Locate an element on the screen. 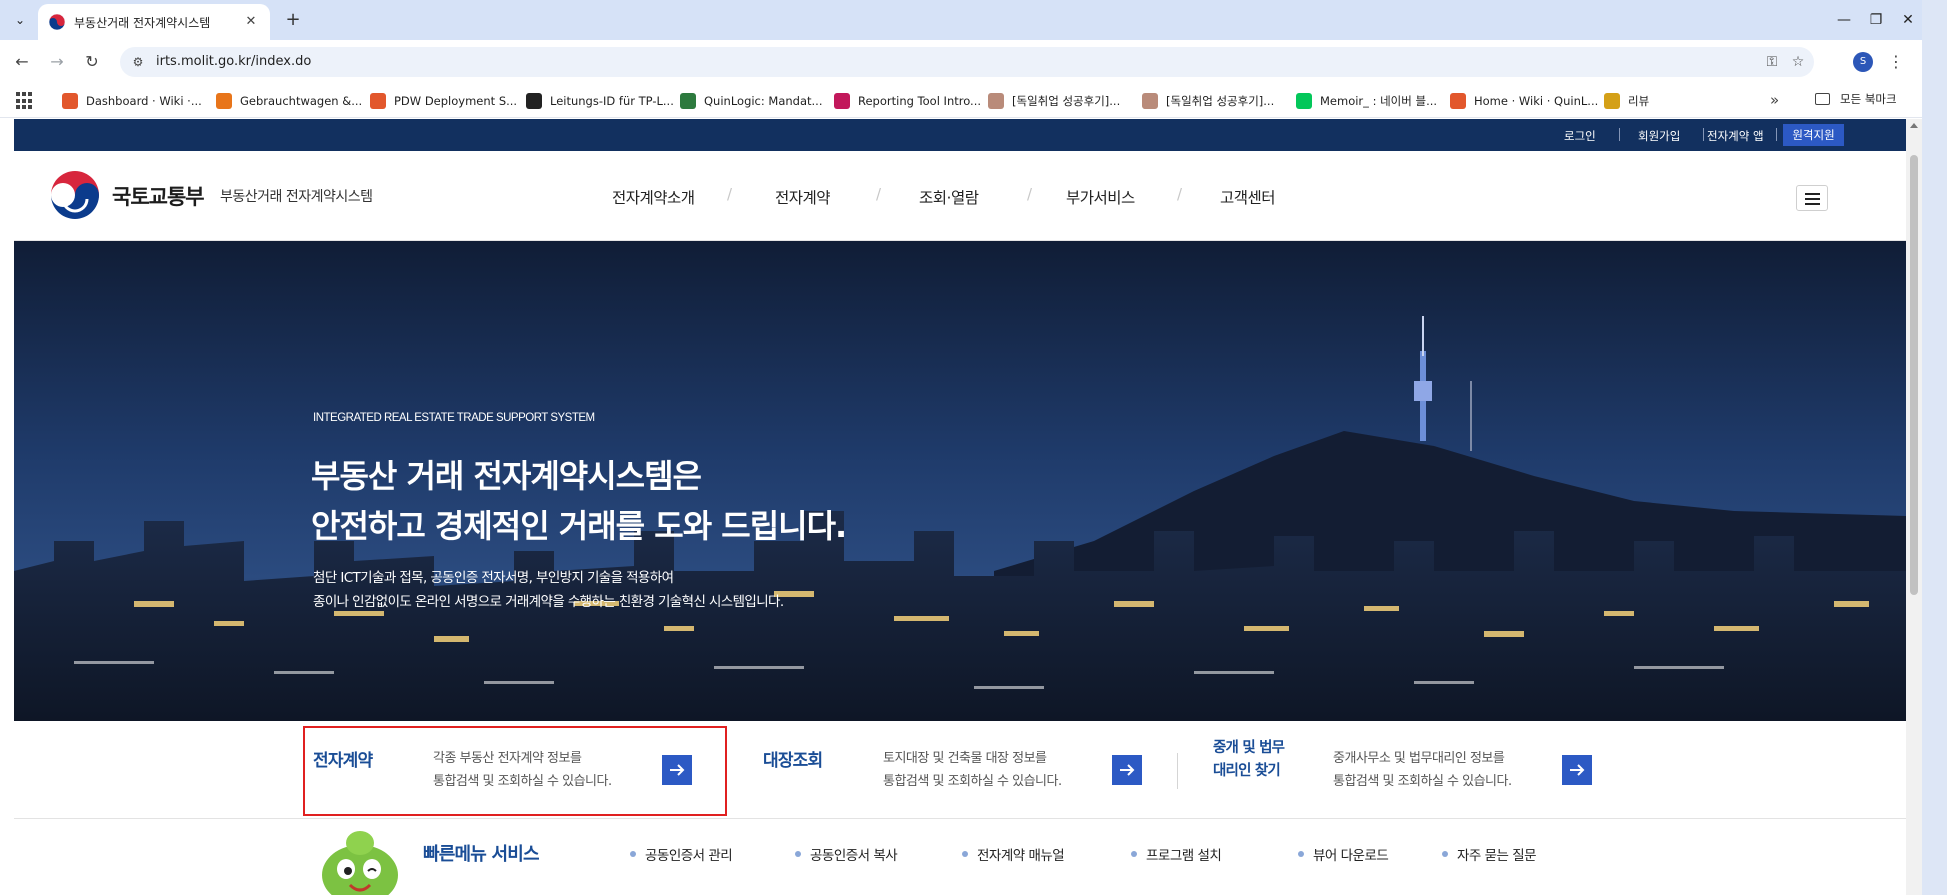 This screenshot has height=895, width=1947. system-name: 부동산거래 전자계약시스템 is located at coordinates (296, 196).